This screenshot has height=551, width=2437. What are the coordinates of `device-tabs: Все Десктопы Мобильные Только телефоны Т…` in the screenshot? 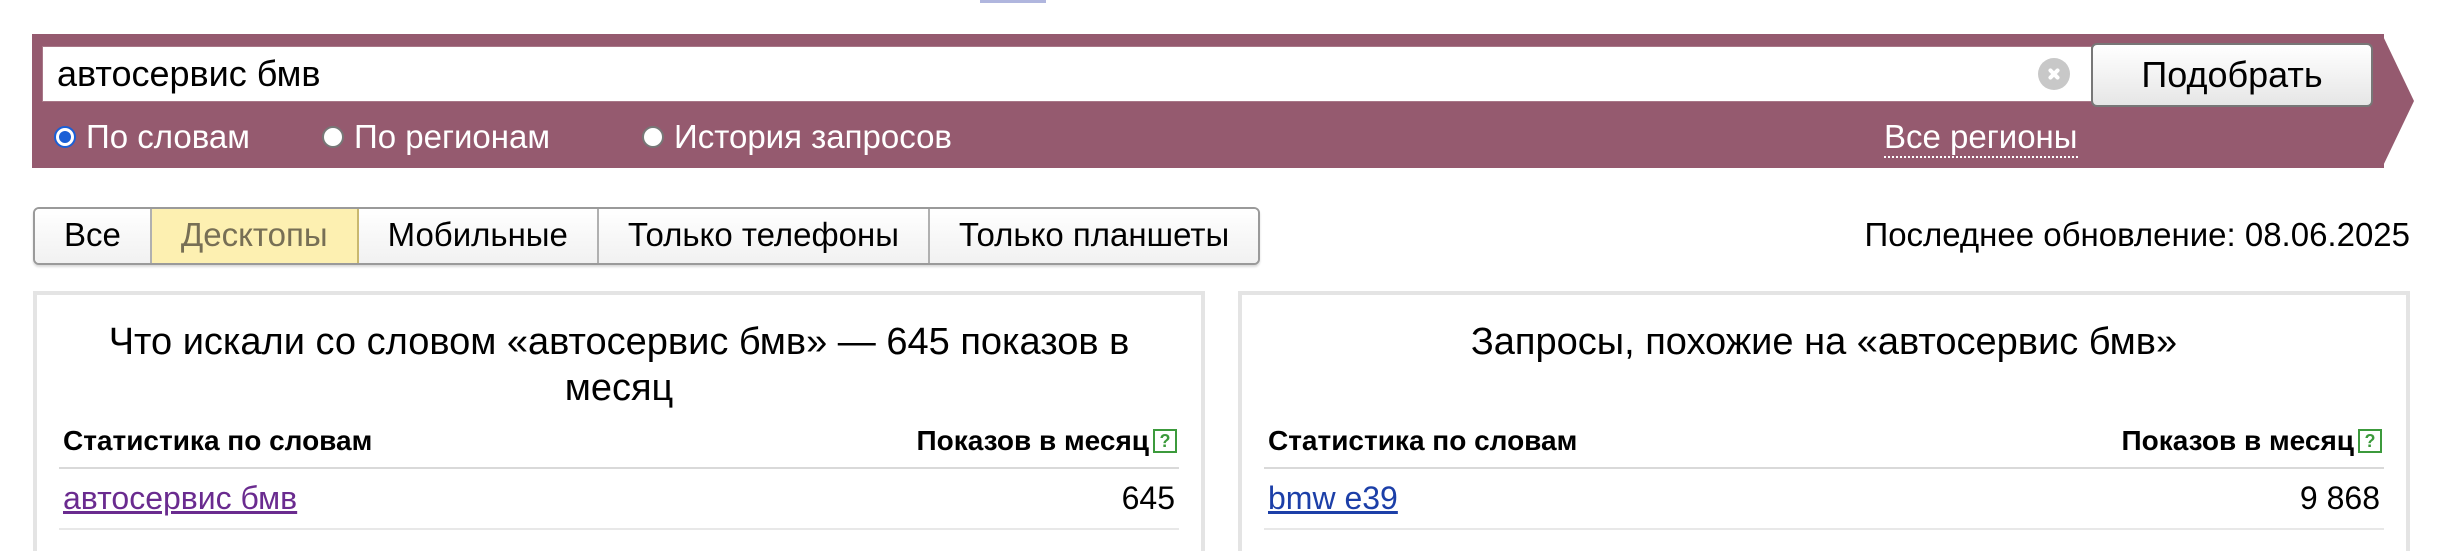 It's located at (647, 236).